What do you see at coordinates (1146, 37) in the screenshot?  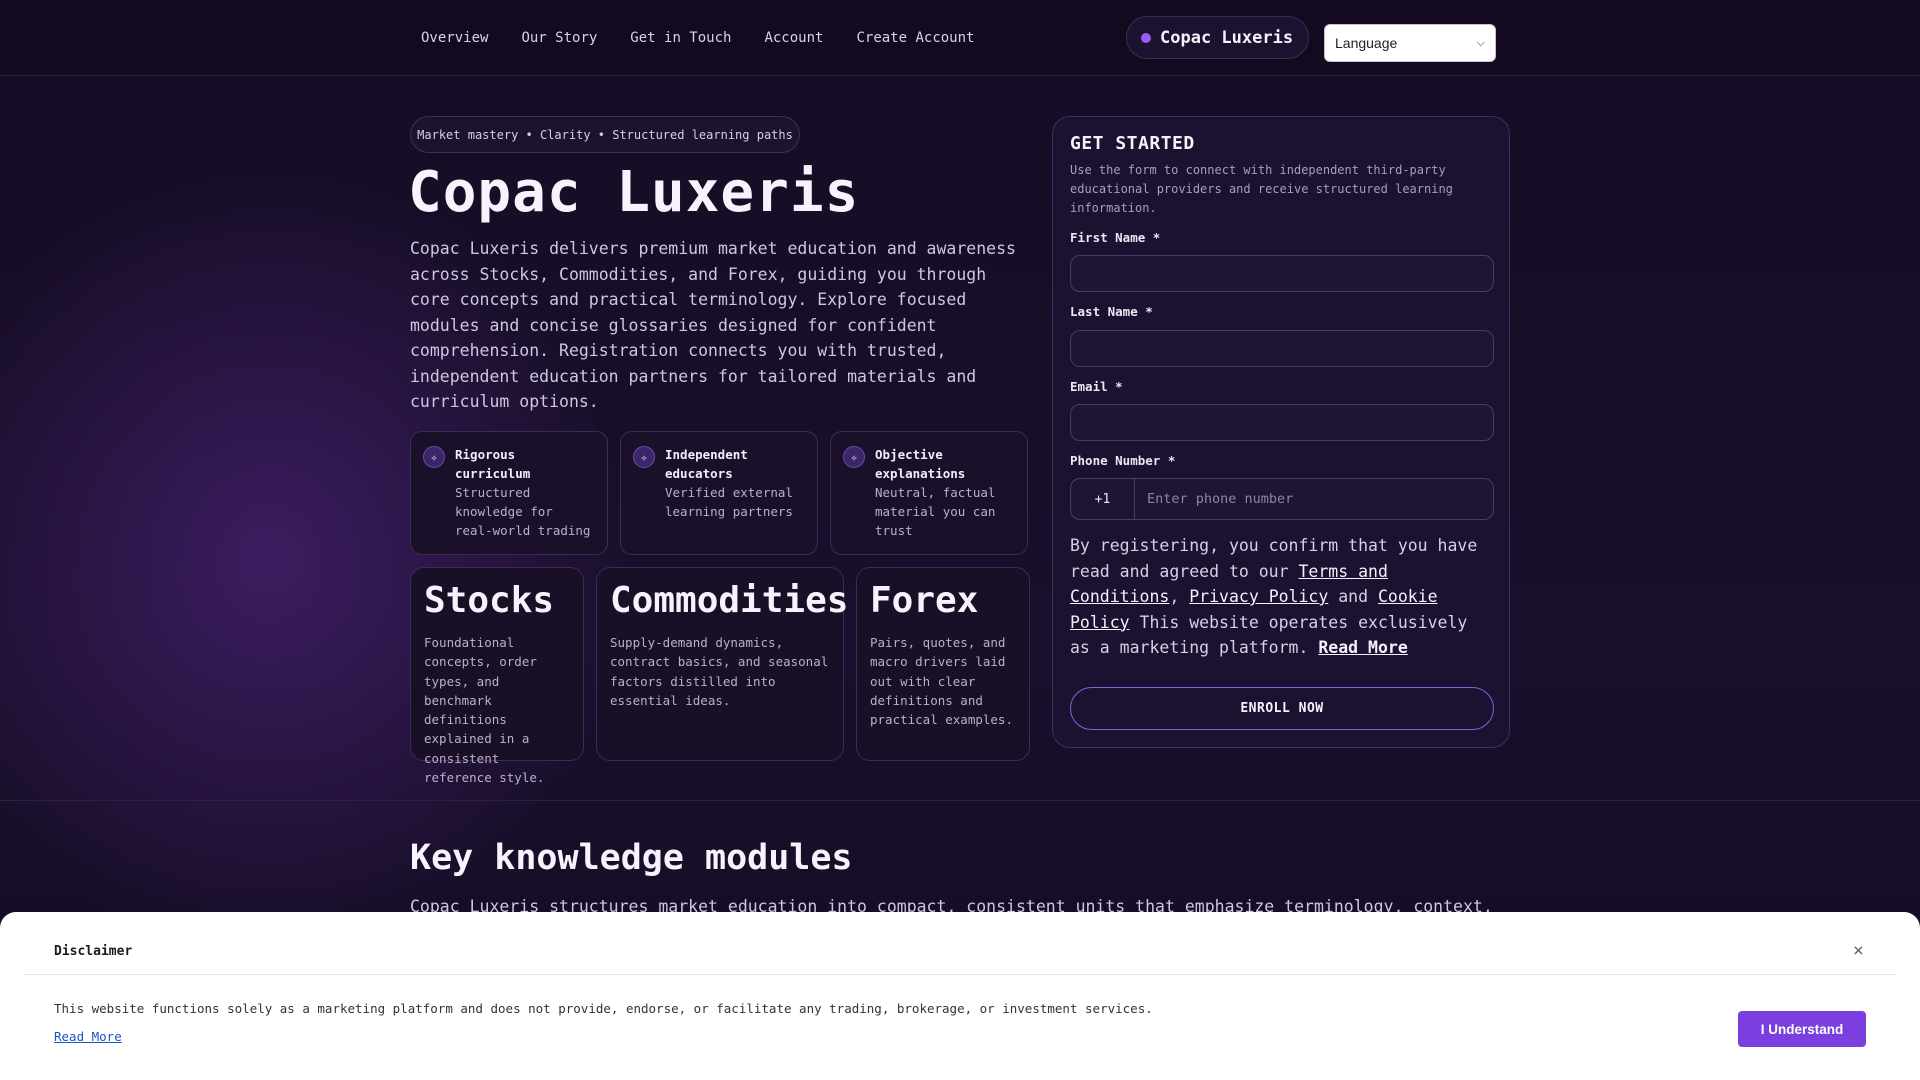 I see `brand-dot-icon` at bounding box center [1146, 37].